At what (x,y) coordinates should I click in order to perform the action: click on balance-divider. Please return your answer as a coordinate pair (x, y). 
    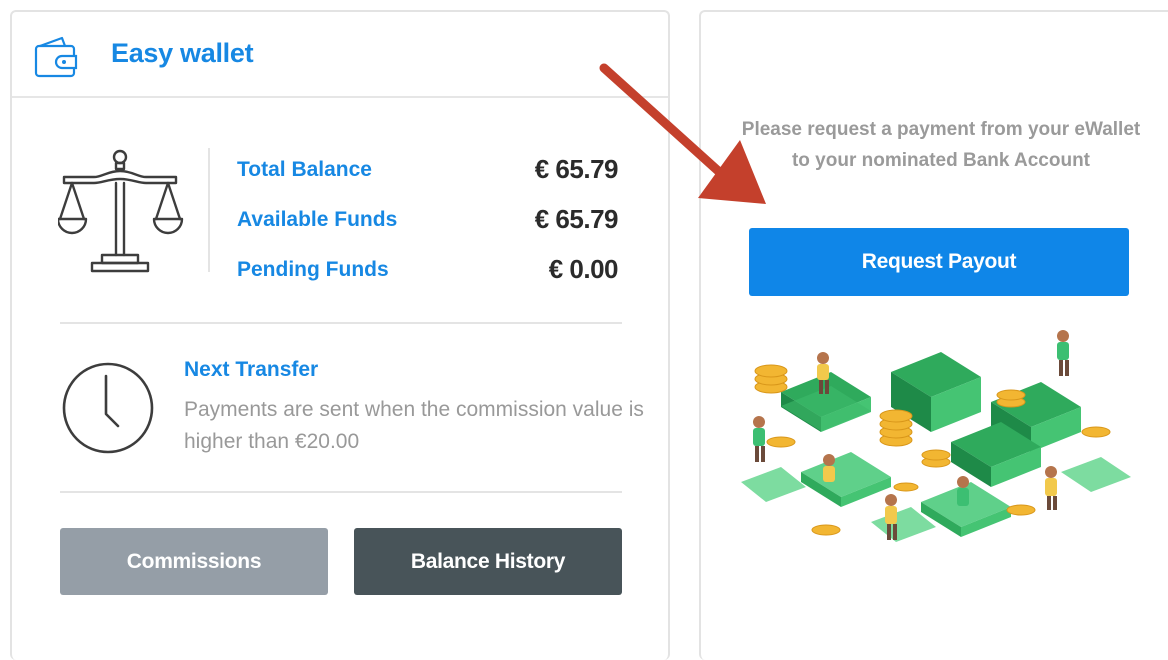
    Looking at the image, I should click on (209, 210).